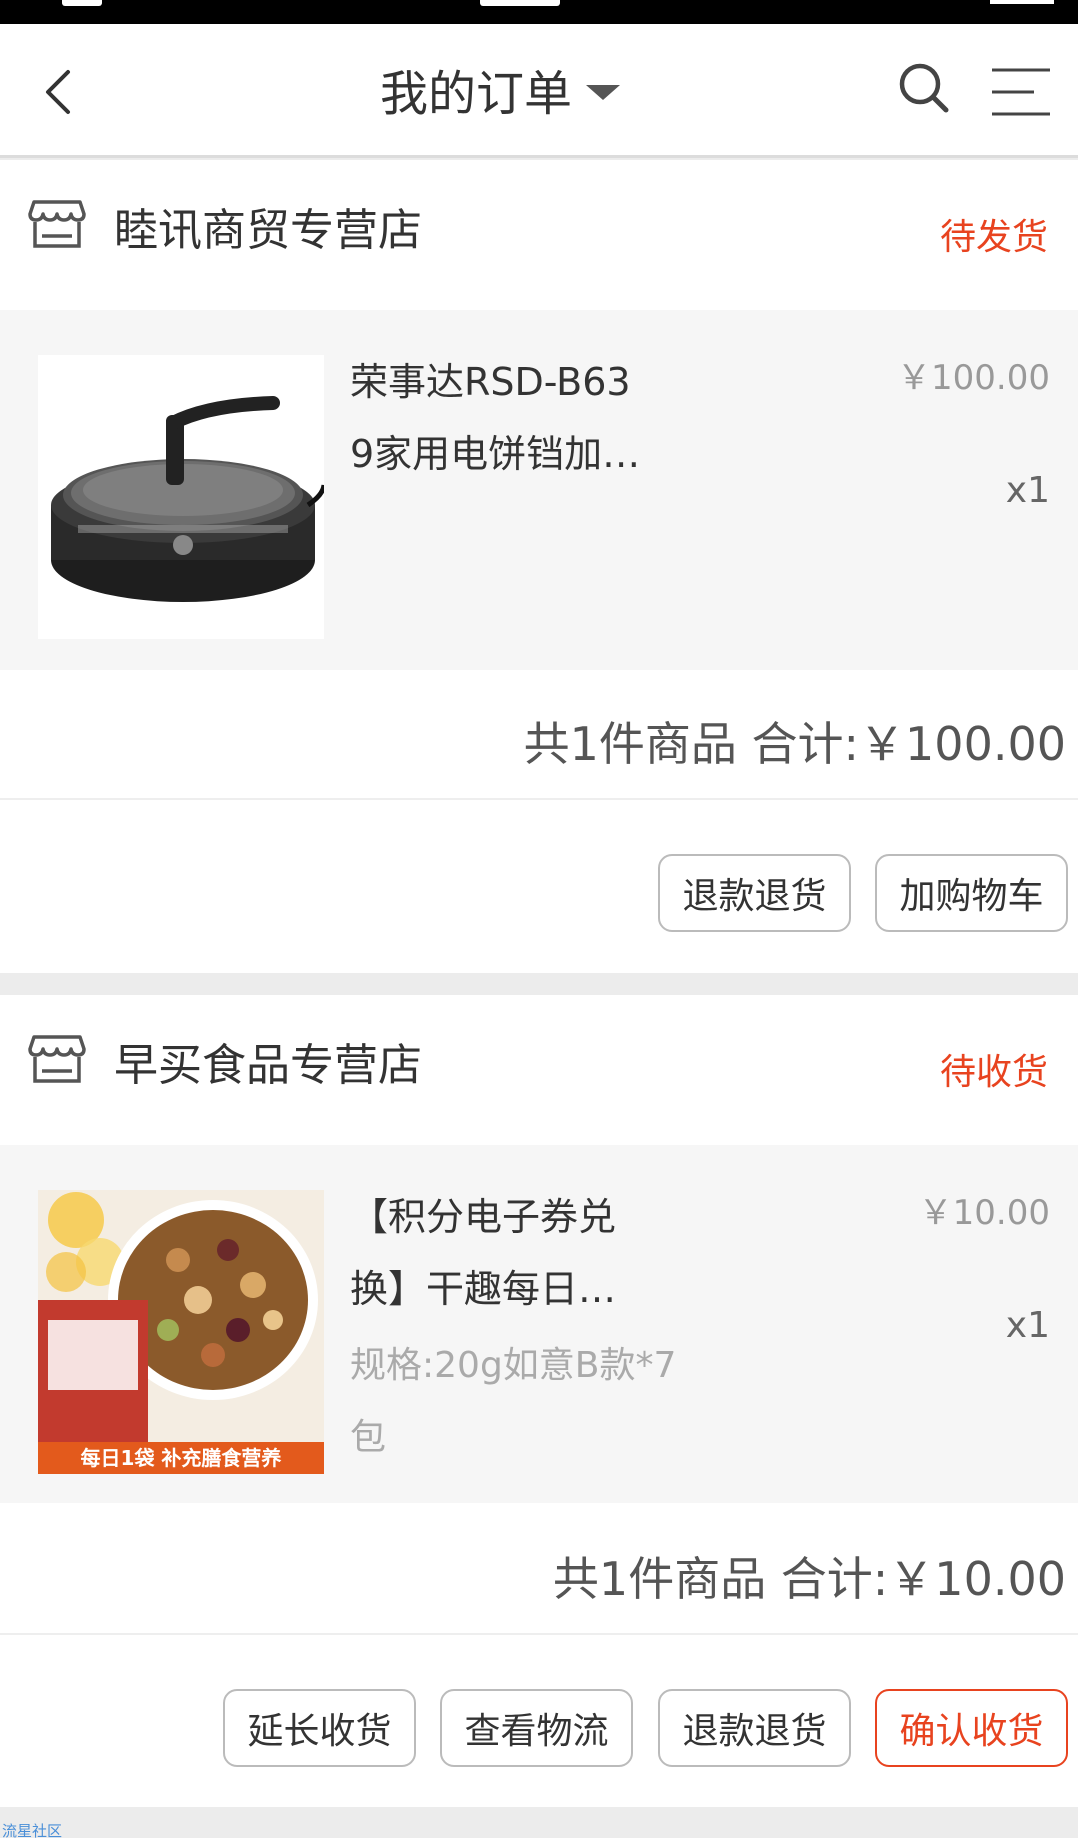  Describe the element at coordinates (539, 887) in the screenshot. I see `order-actions: 退款退货 加购物车` at that location.